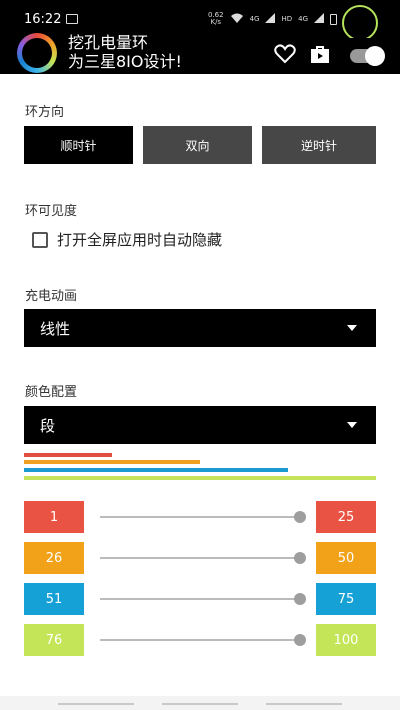 Image resolution: width=400 pixels, height=710 pixels. I want to click on hd-label: HD, so click(287, 18).